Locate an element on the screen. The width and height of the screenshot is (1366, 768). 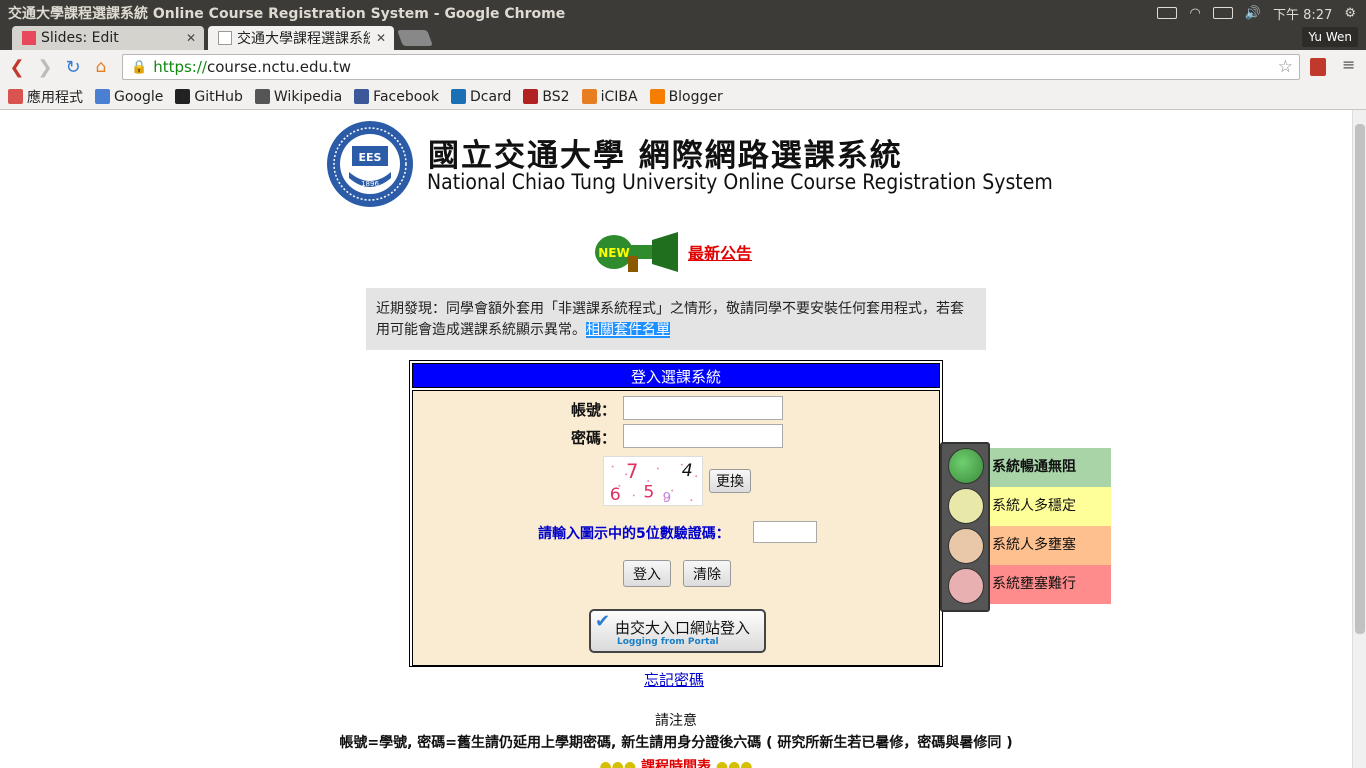
traffic-light-yellow-icon is located at coordinates (966, 506).